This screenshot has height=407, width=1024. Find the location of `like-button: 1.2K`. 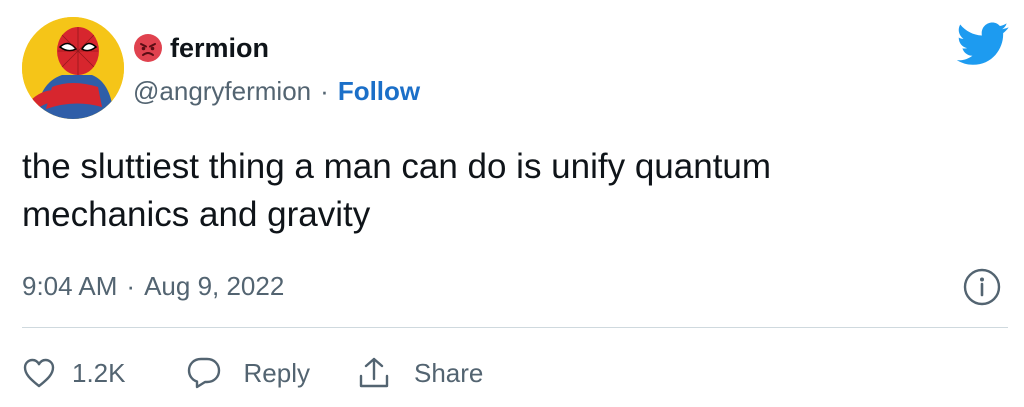

like-button: 1.2K is located at coordinates (74, 373).